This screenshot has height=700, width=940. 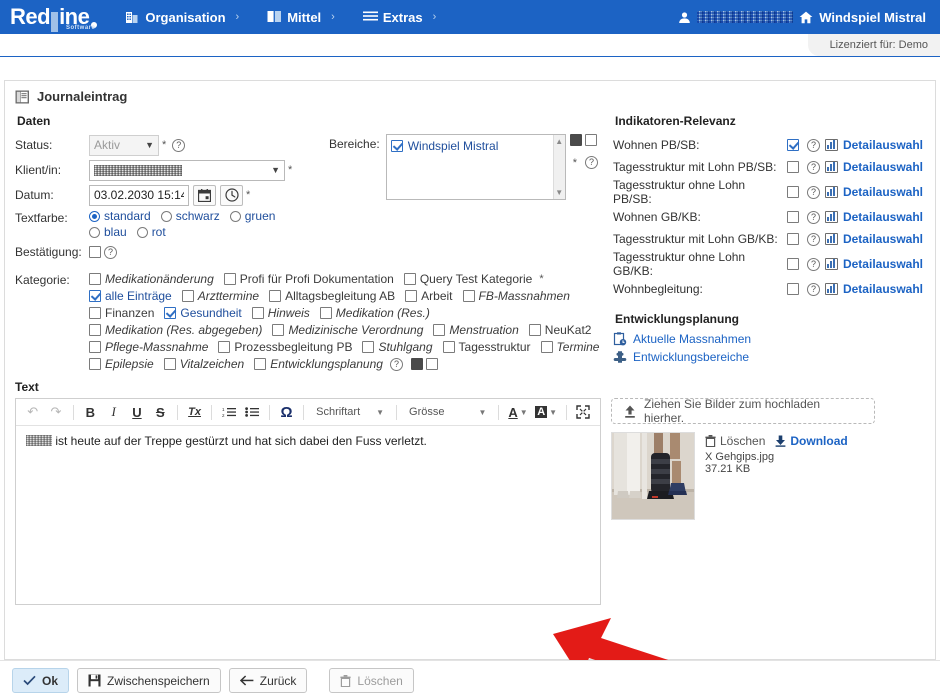 What do you see at coordinates (475, 279) in the screenshot?
I see `kategorie-option: Query Test Kategorie *` at bounding box center [475, 279].